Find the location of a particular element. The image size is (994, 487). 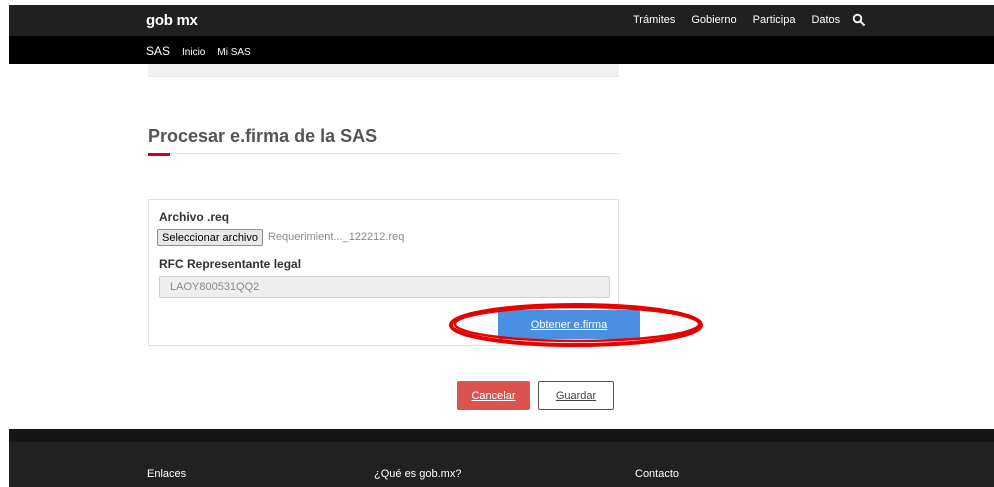

subnav-item-mi-sas: Mi SAS is located at coordinates (233, 52).